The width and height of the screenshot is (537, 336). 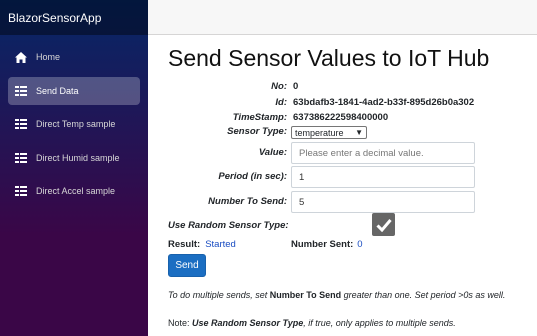 I want to click on id-value: 63bdafb3-1841-4ad2-b33f-895d26b0a302, so click(x=384, y=102).